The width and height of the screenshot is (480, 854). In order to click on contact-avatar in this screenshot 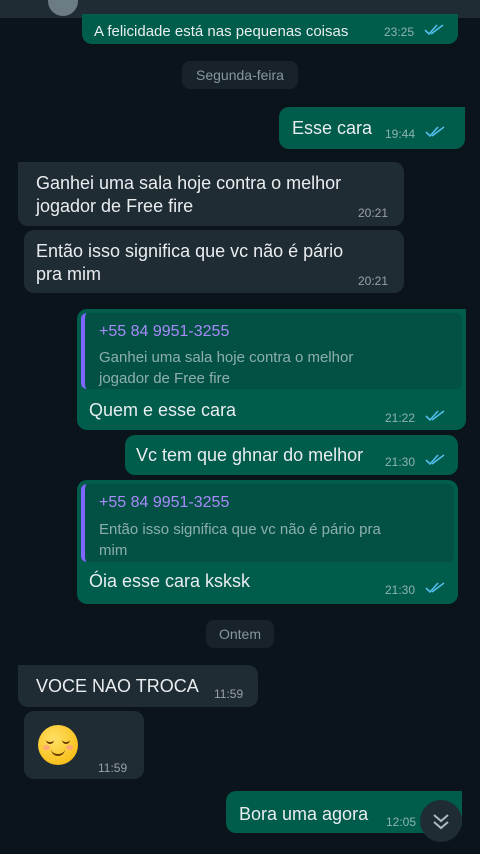, I will do `click(63, 8)`.